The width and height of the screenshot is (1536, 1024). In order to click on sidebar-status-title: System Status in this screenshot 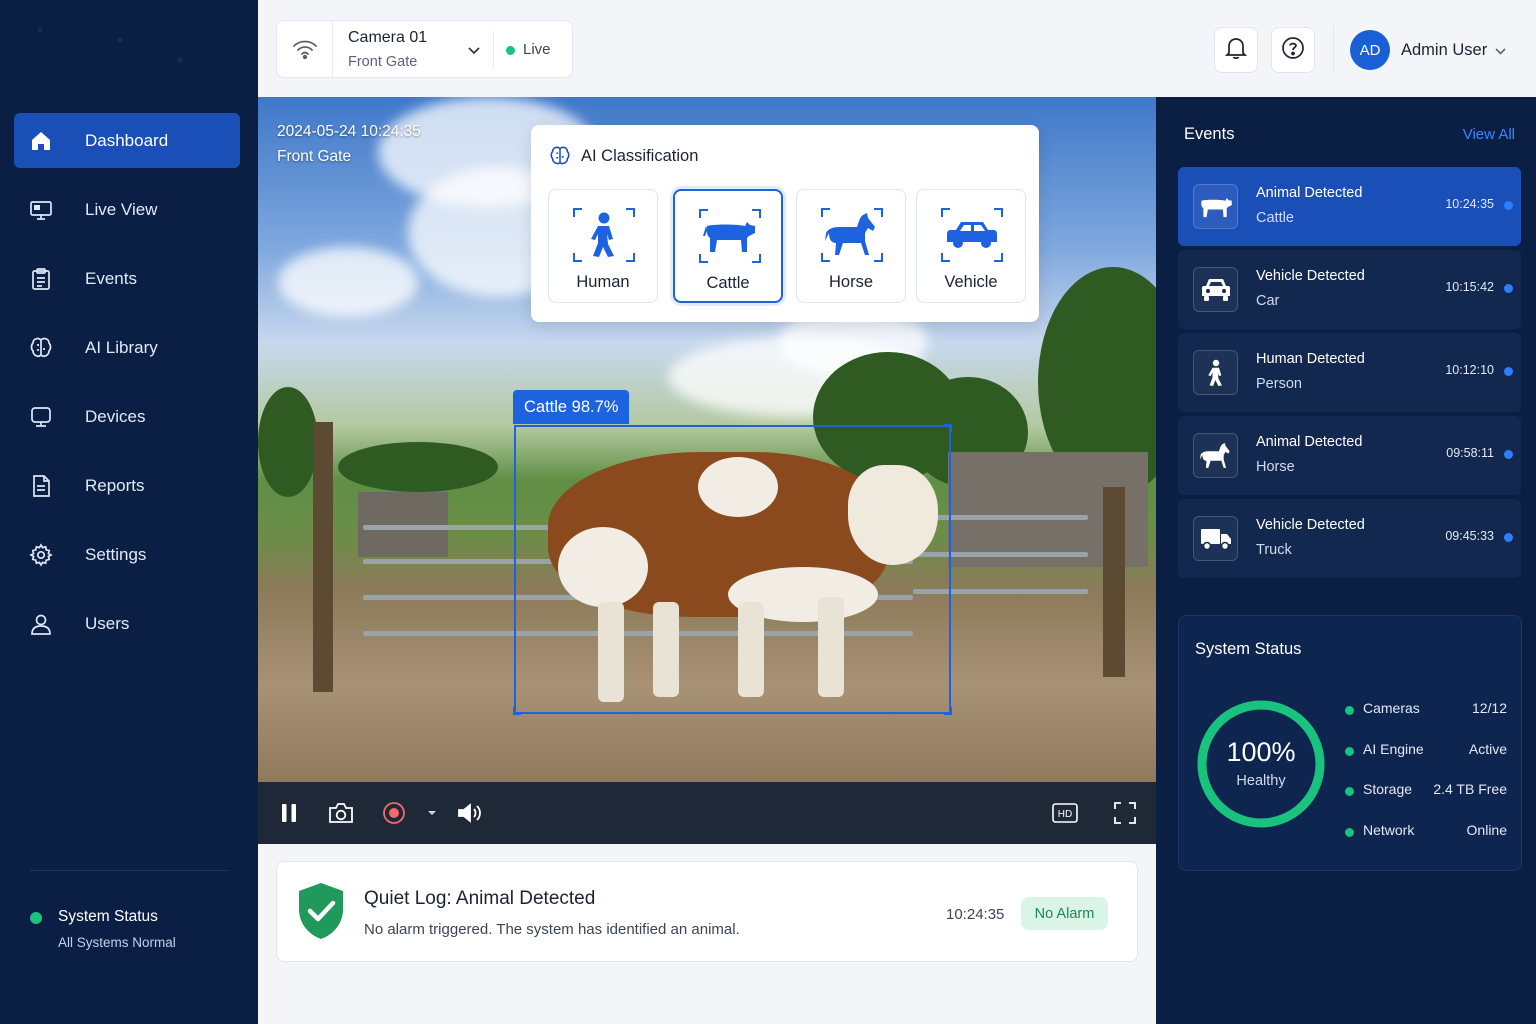, I will do `click(108, 916)`.